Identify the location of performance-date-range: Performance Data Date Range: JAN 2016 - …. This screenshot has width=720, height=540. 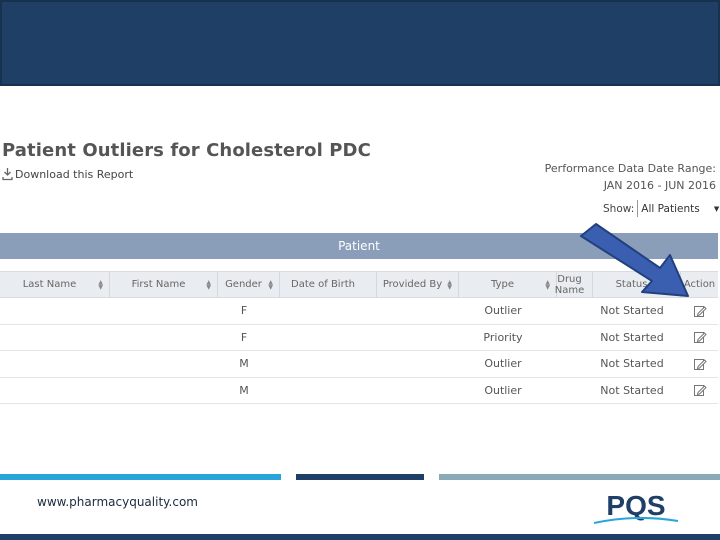
(630, 177).